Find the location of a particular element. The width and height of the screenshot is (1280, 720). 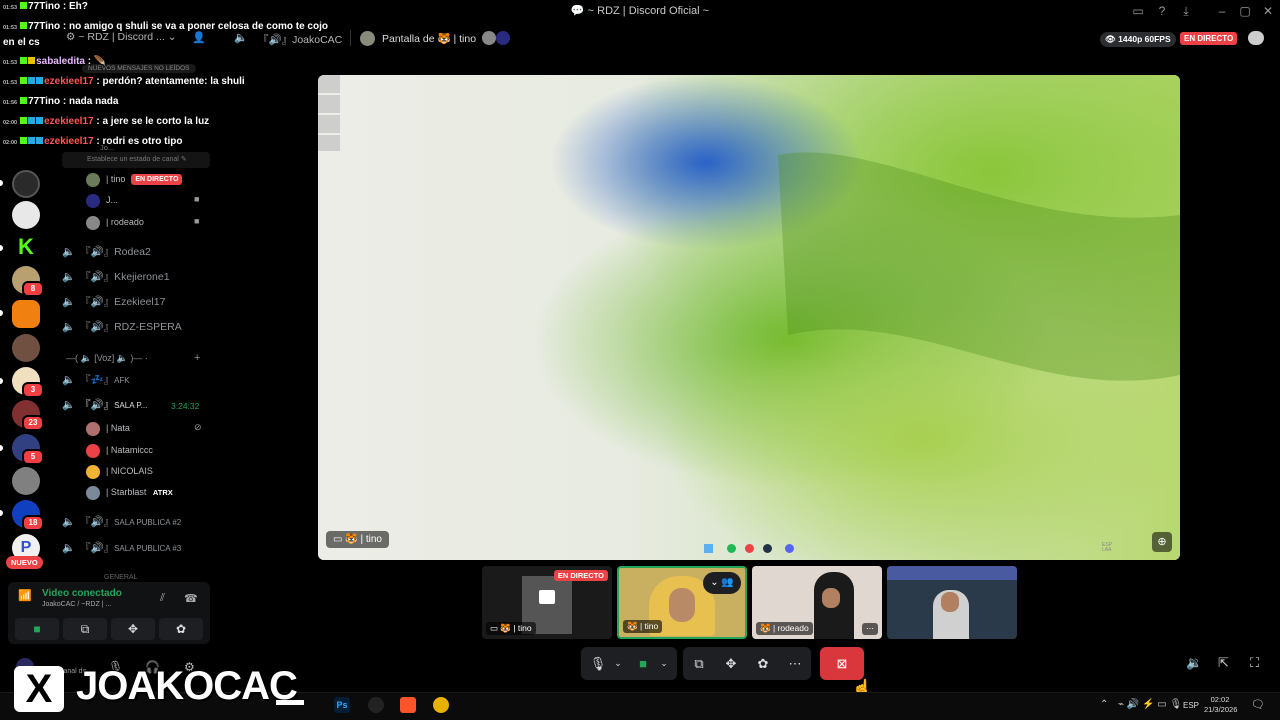

stop-stream-button: ⊠ is located at coordinates (842, 663).